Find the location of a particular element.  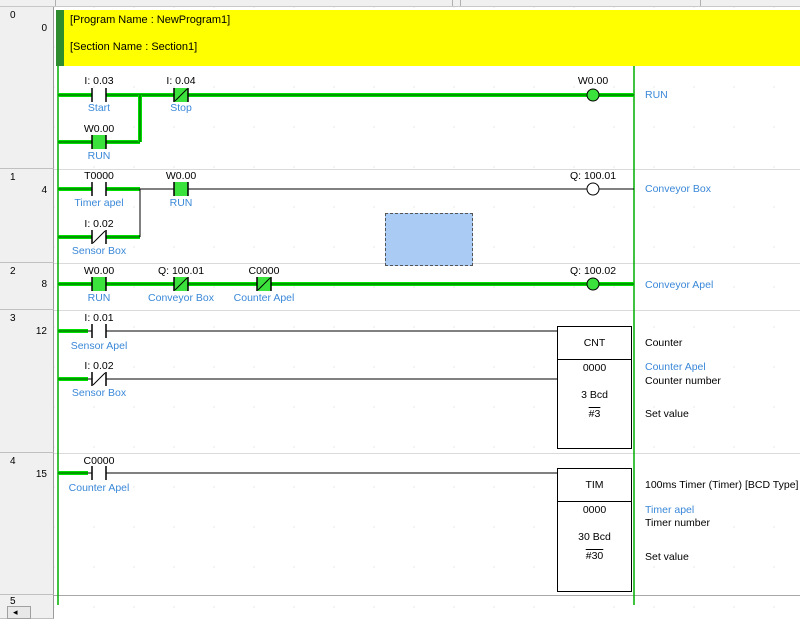

contact-address: I: 0.01 is located at coordinates (99, 318).